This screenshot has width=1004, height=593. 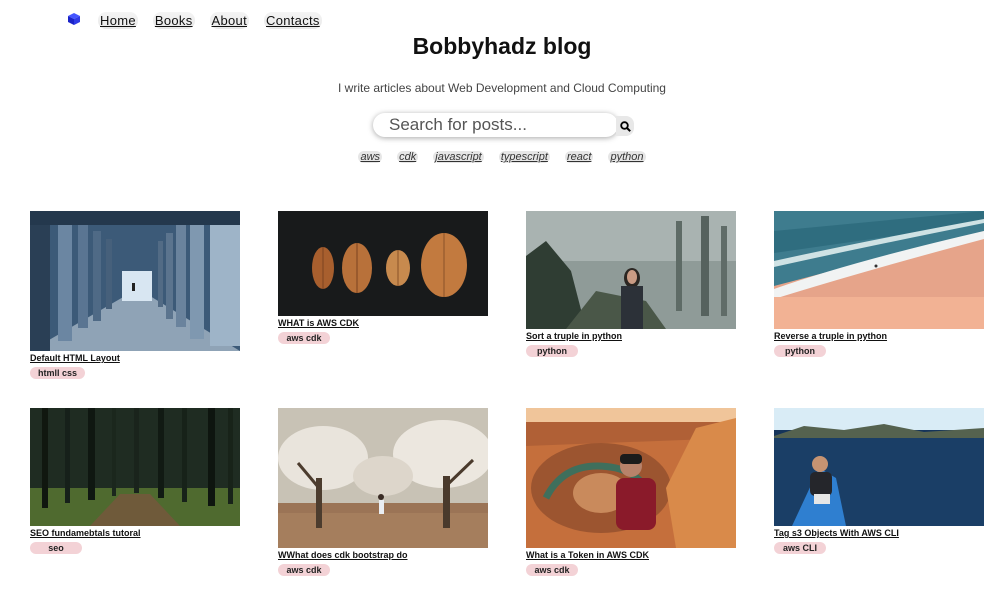 I want to click on tag-aws: aws, so click(x=370, y=157).